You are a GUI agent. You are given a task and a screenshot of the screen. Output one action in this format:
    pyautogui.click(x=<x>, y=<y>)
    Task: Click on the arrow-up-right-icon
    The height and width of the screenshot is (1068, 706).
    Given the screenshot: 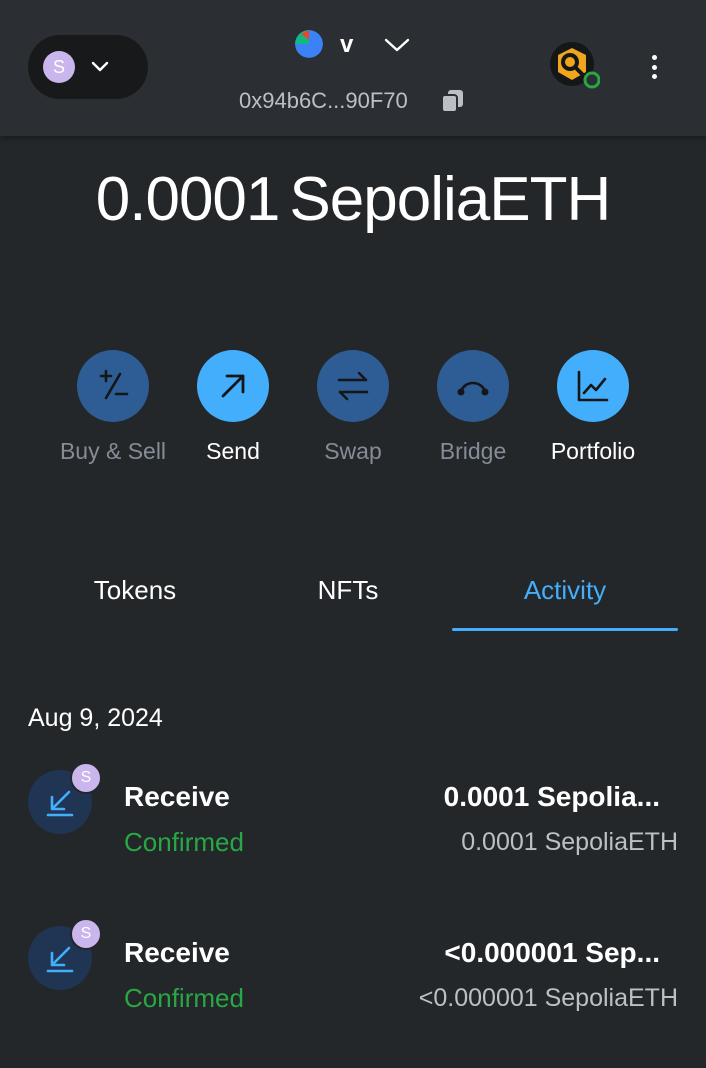 What is the action you would take?
    pyautogui.click(x=233, y=386)
    